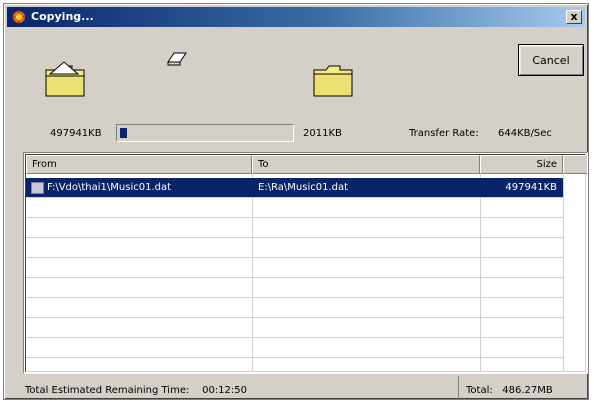 Image resolution: width=594 pixels, height=403 pixels. Describe the element at coordinates (551, 60) in the screenshot. I see `cancel-button: Cancel` at that location.